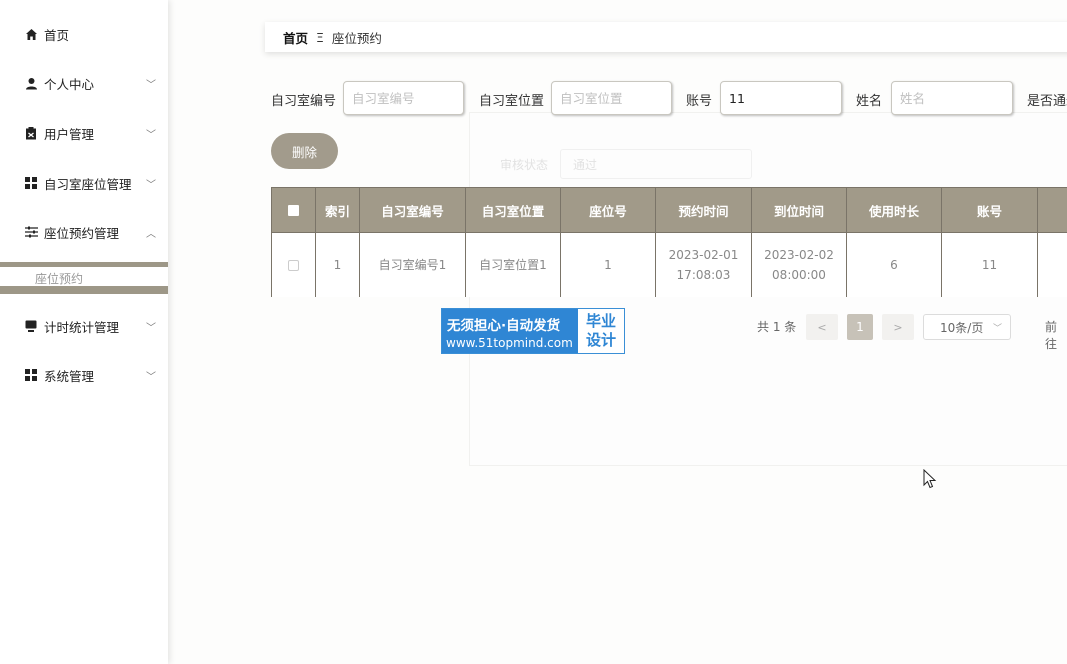  What do you see at coordinates (777, 327) in the screenshot?
I see `pagination-total: 共 1 条` at bounding box center [777, 327].